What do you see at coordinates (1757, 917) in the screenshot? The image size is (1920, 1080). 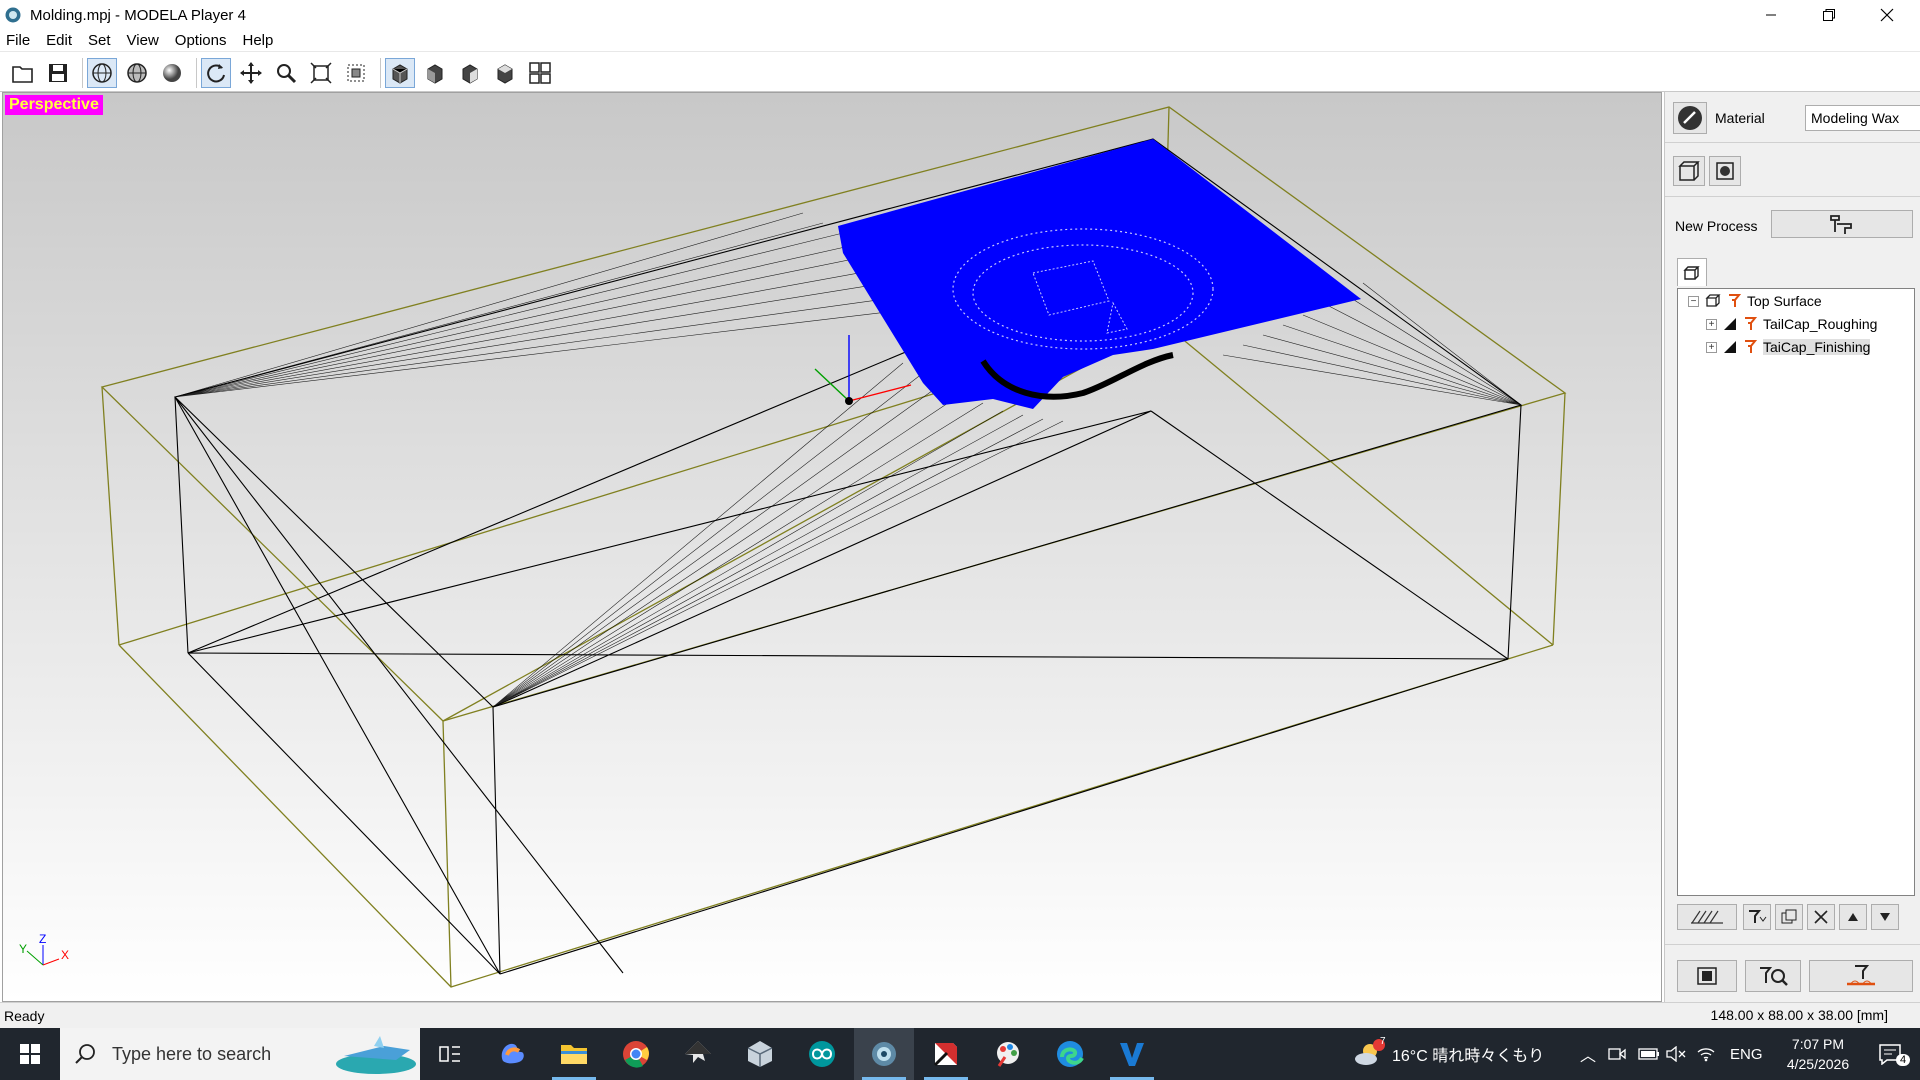 I see `edit-process-icon` at bounding box center [1757, 917].